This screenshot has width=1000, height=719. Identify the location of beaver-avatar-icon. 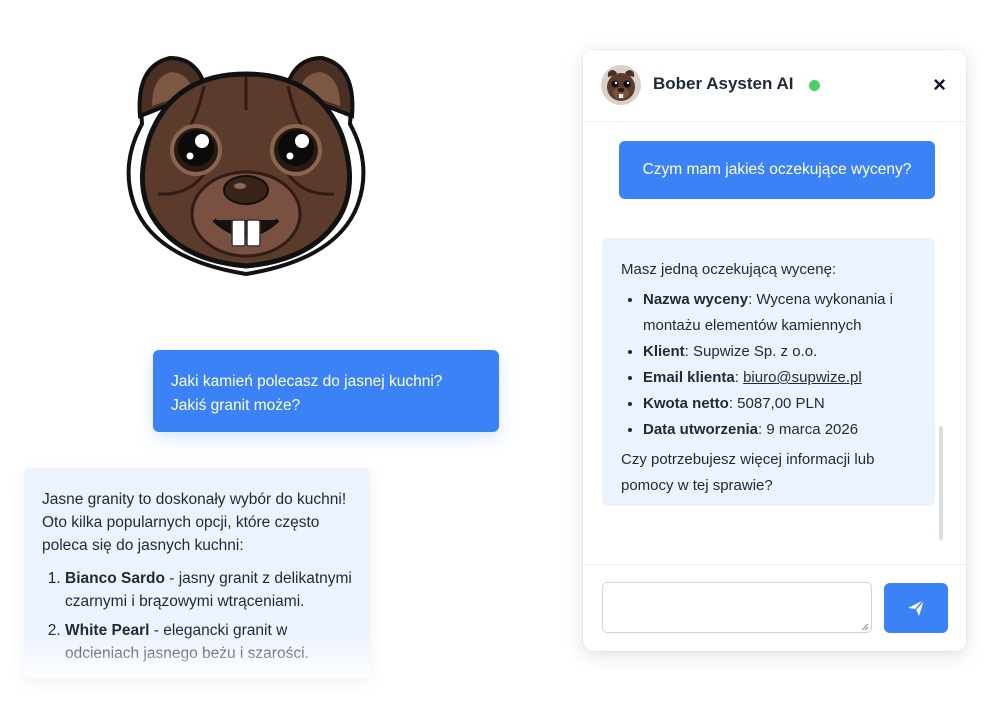
(621, 85).